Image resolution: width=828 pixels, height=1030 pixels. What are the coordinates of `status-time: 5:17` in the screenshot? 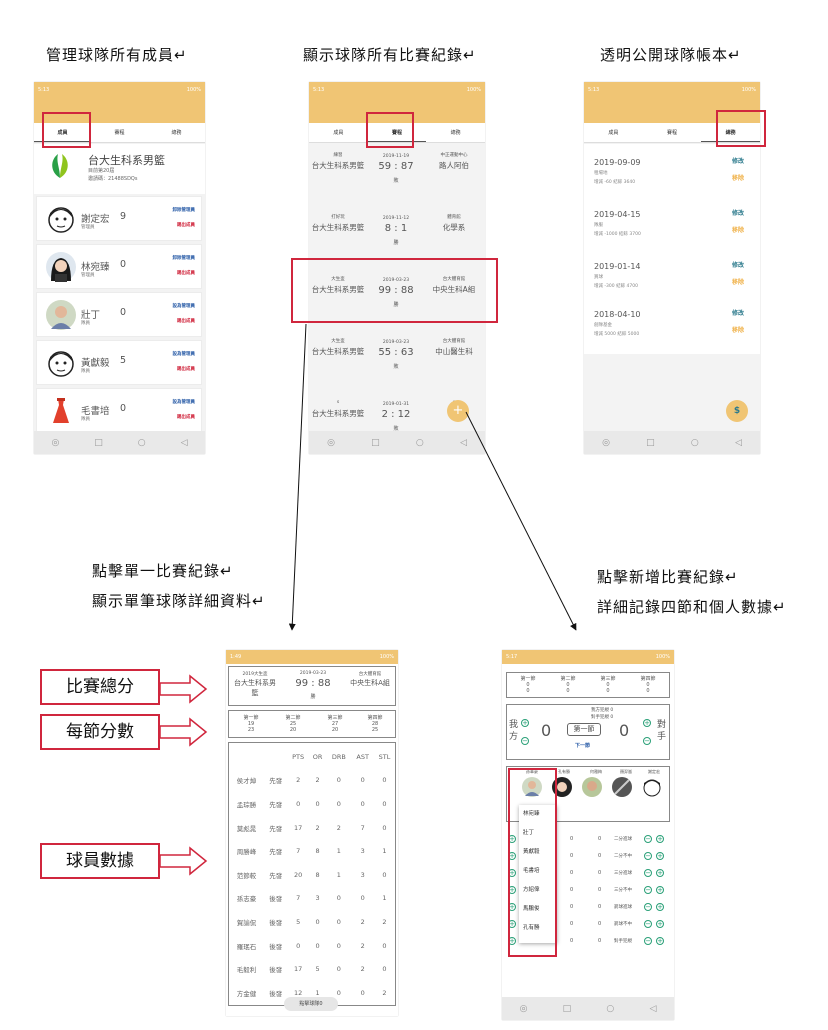 It's located at (512, 657).